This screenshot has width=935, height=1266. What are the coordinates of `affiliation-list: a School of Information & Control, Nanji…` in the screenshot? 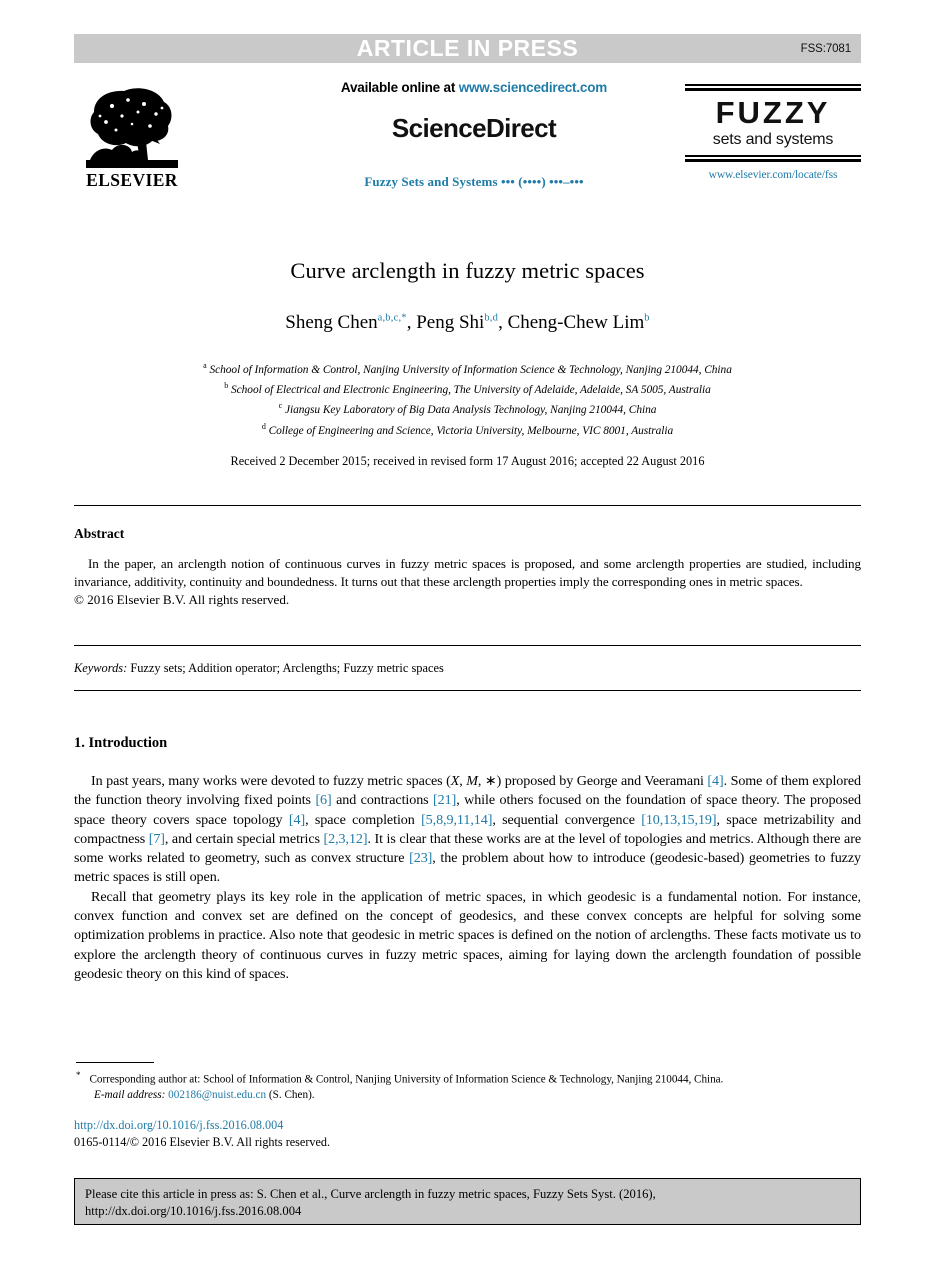 It's located at (467, 398).